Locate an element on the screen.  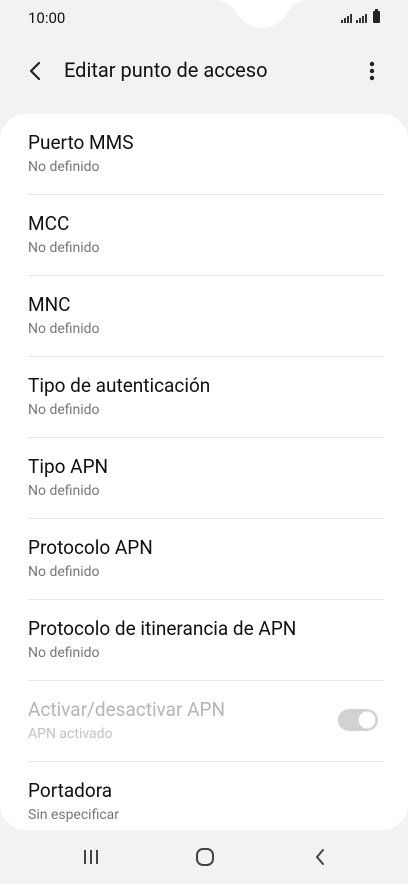
setting-row-portadora: Portadora Sin especificar is located at coordinates (206, 796).